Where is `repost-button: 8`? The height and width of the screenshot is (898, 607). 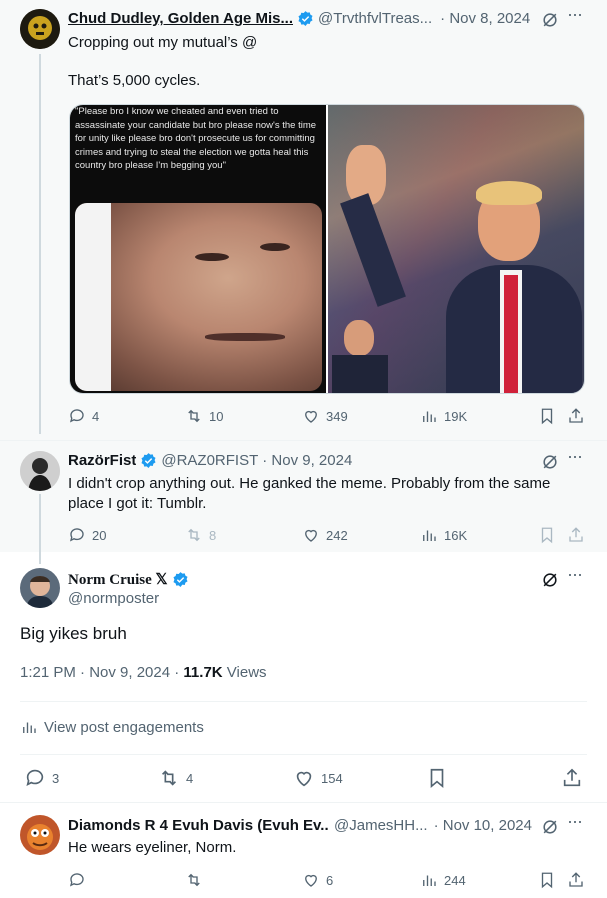 repost-button: 8 is located at coordinates (200, 535).